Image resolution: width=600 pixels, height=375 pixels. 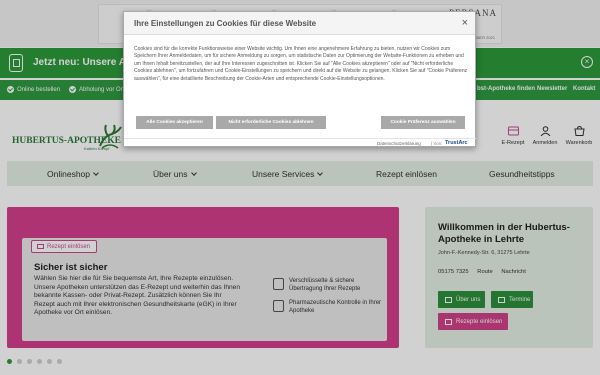 What do you see at coordinates (399, 143) in the screenshot?
I see `privacy-link: Datenschutzerklärung` at bounding box center [399, 143].